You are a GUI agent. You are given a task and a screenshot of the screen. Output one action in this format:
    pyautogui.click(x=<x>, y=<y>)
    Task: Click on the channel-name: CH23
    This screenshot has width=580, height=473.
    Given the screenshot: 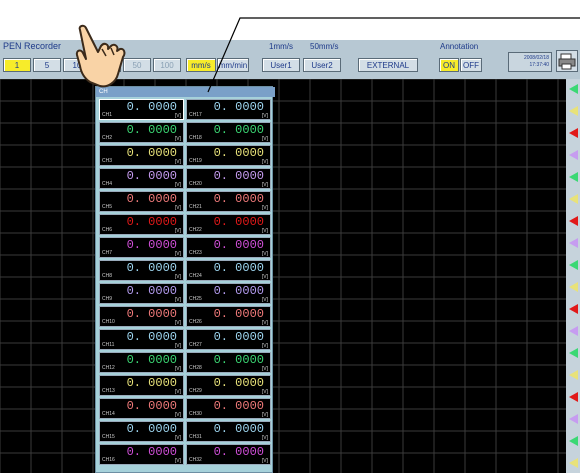 What is the action you would take?
    pyautogui.click(x=195, y=253)
    